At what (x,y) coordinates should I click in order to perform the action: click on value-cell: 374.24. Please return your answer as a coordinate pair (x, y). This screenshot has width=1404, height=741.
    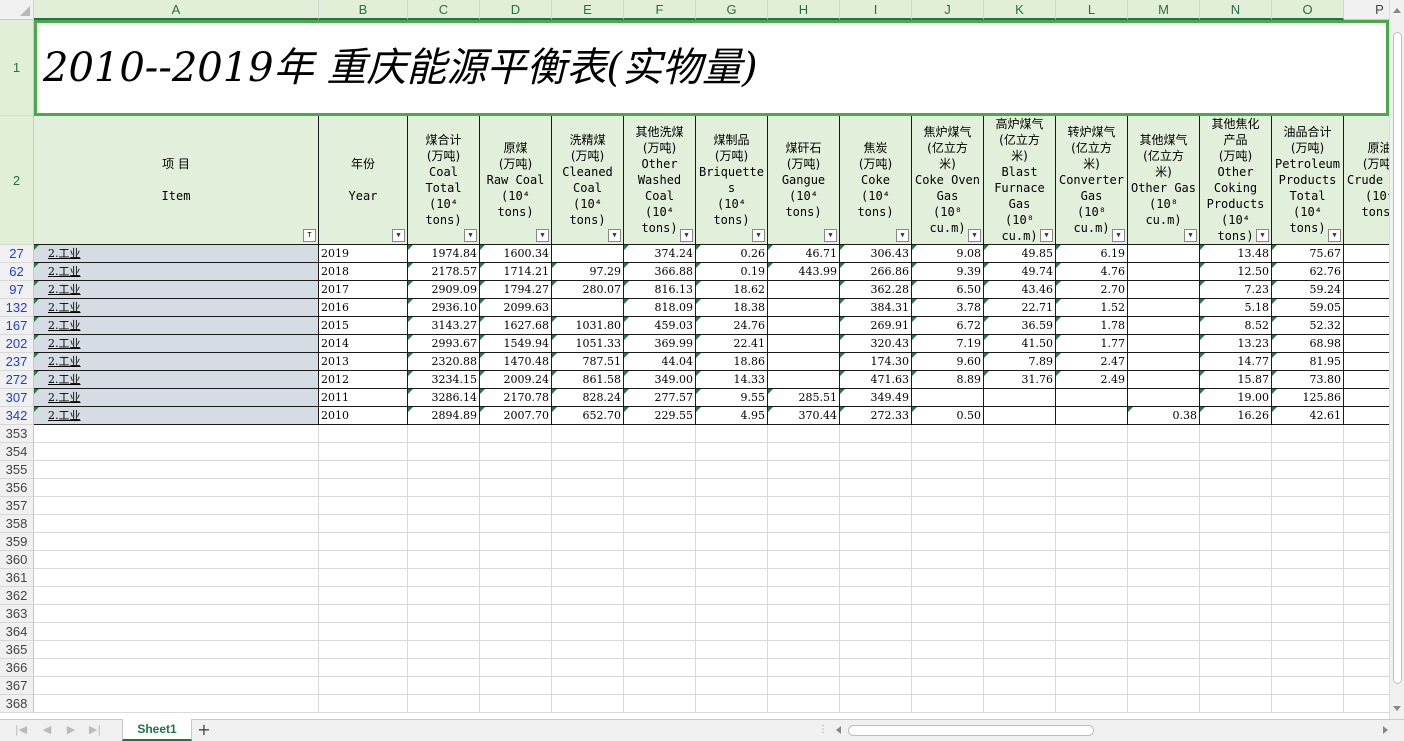
    Looking at the image, I should click on (660, 254).